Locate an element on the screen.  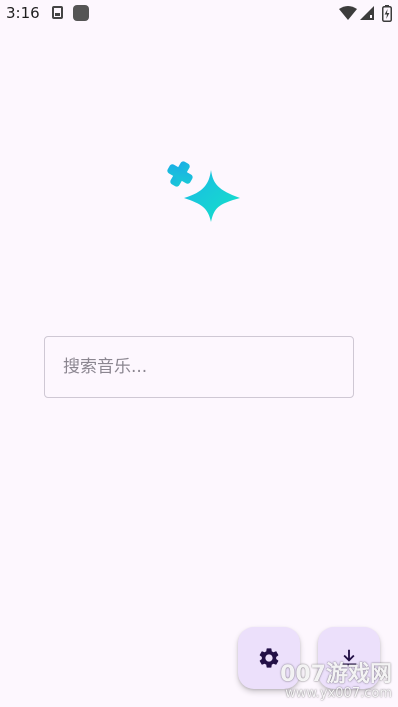
settings-button is located at coordinates (269, 658).